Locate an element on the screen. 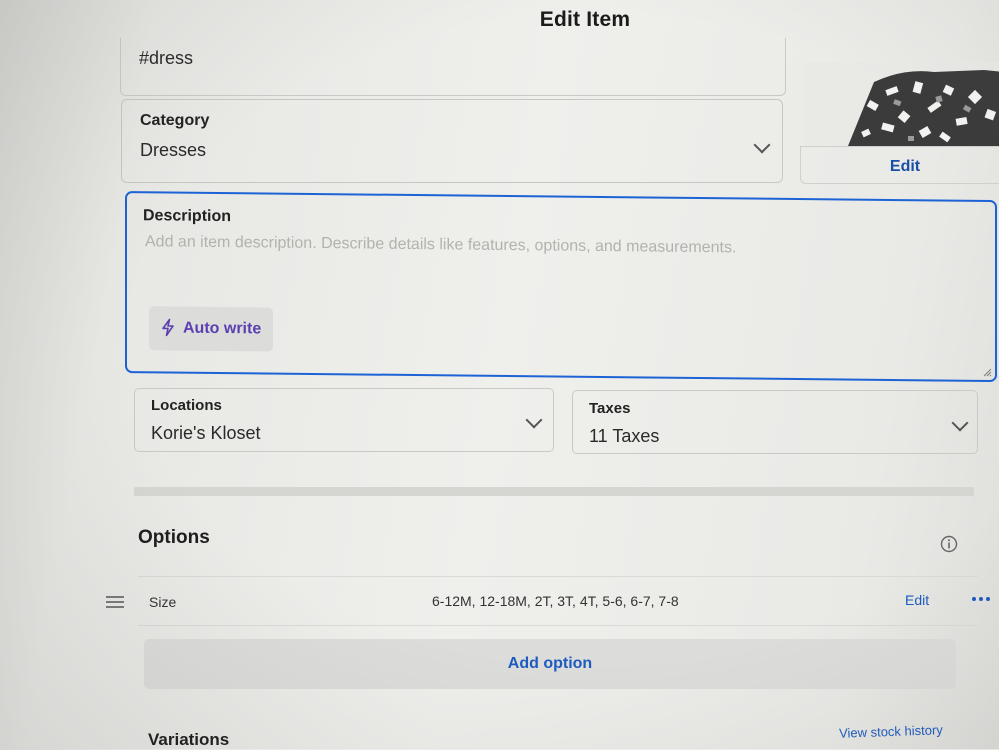  category-label: Category is located at coordinates (175, 120).